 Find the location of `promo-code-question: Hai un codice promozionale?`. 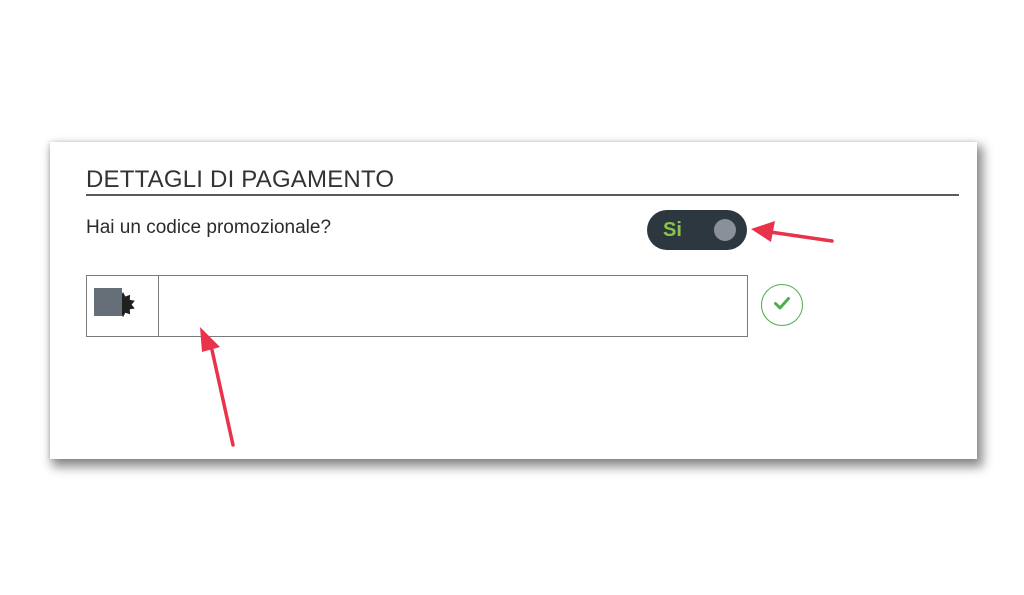

promo-code-question: Hai un codice promozionale? is located at coordinates (209, 227).